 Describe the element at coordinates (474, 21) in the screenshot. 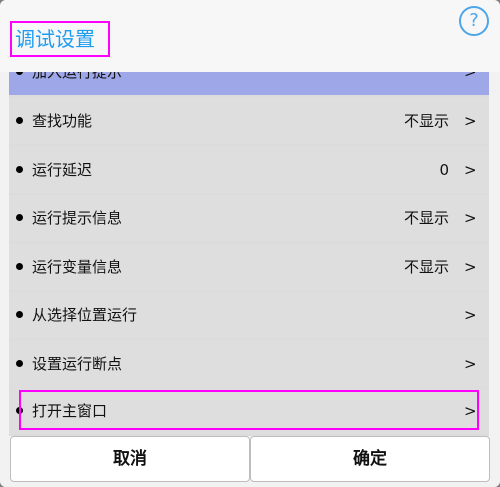

I see `help-icon: ?` at that location.